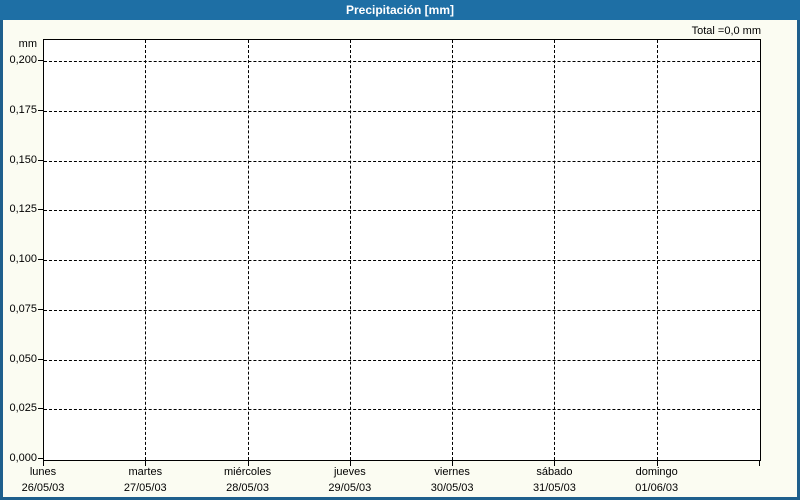 The image size is (800, 500). What do you see at coordinates (23, 159) in the screenshot?
I see `y-axis-tick-label: 0,150` at bounding box center [23, 159].